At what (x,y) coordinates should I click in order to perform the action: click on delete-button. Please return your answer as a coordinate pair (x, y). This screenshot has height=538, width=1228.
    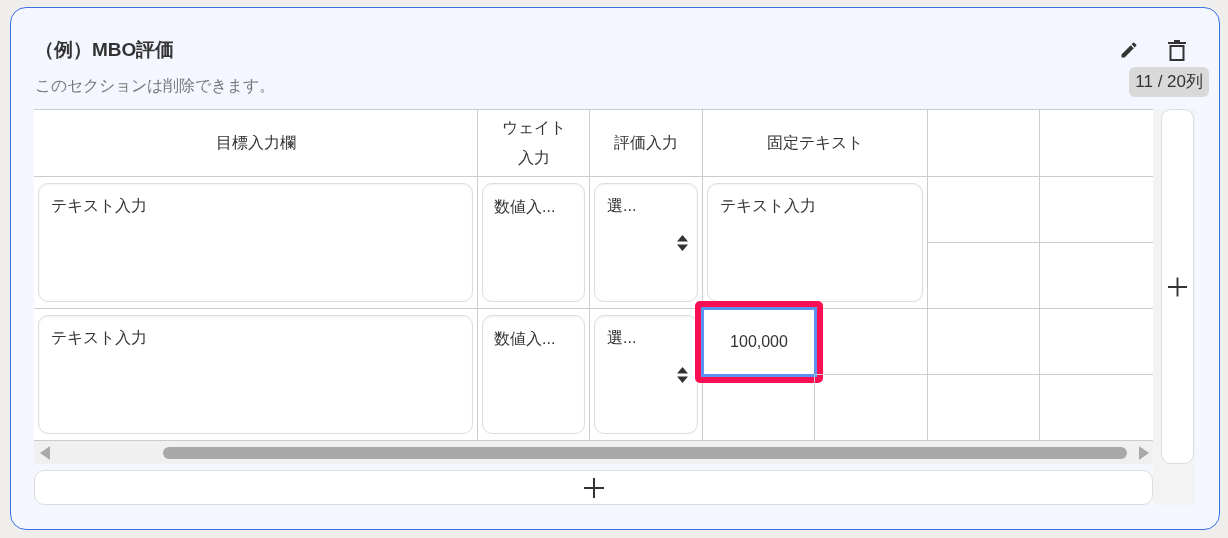
    Looking at the image, I should click on (1177, 50).